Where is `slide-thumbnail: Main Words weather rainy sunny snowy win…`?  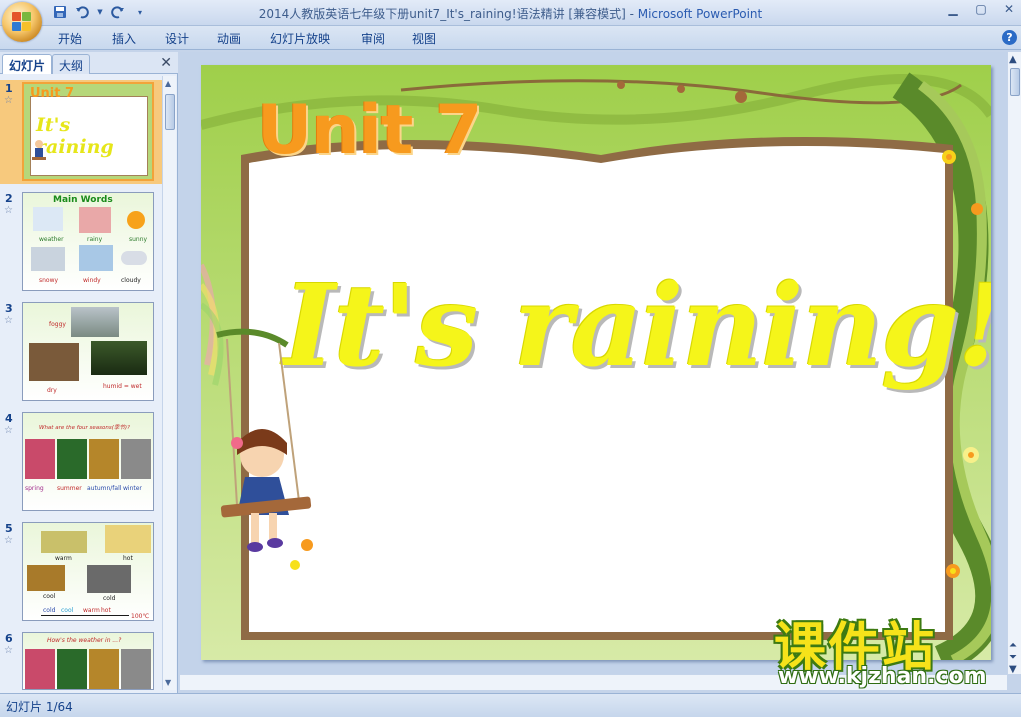 slide-thumbnail: Main Words weather rainy sunny snowy win… is located at coordinates (88, 241).